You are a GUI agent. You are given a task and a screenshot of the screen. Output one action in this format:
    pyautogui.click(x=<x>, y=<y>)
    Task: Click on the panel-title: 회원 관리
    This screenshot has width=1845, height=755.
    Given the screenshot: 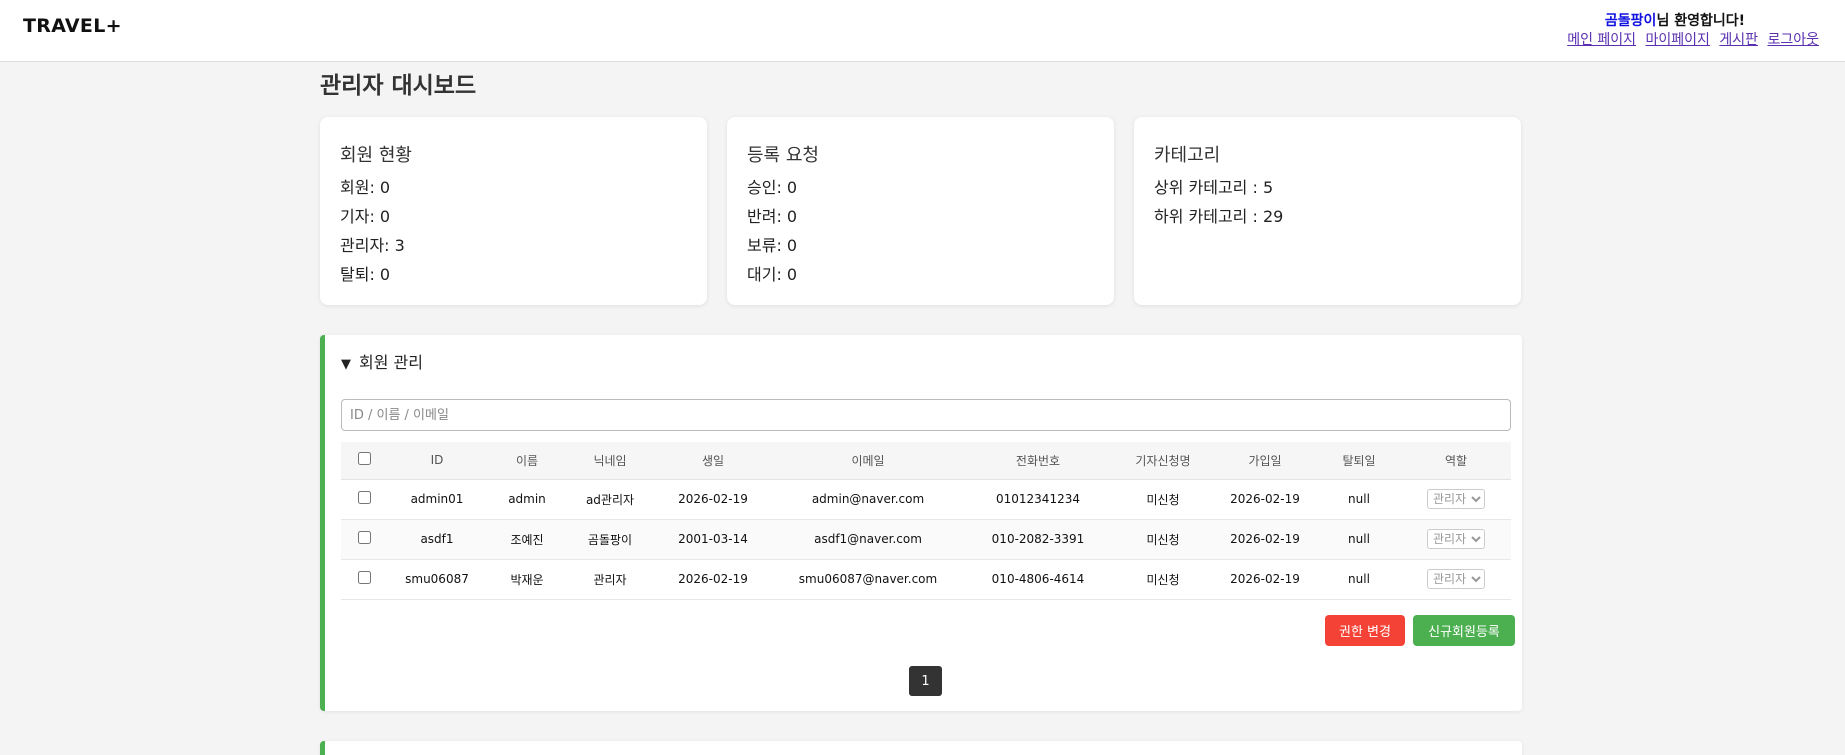 What is the action you would take?
    pyautogui.click(x=391, y=362)
    